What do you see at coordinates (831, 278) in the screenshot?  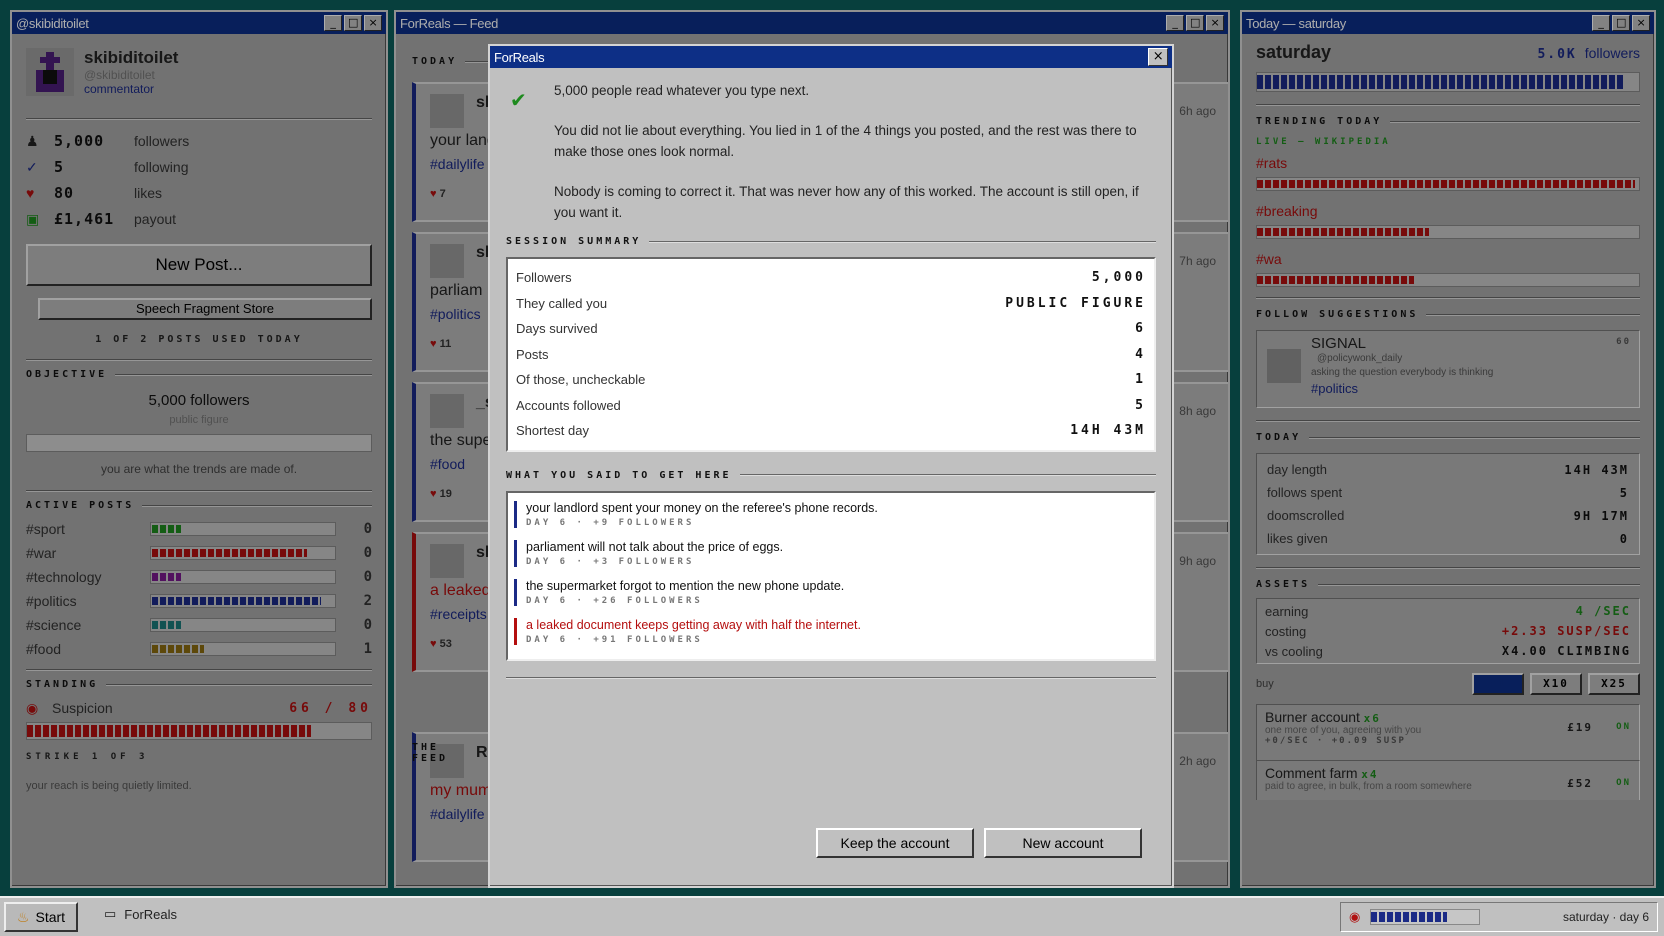 I see `summary-row: Followers 5,000` at bounding box center [831, 278].